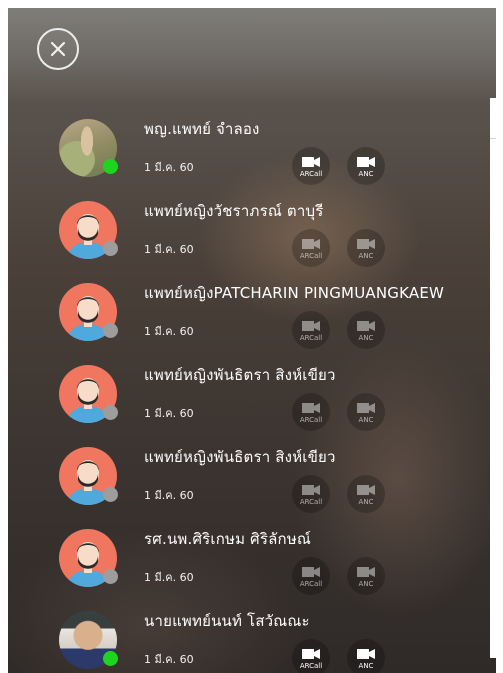  Describe the element at coordinates (294, 293) in the screenshot. I see `contact-name: แพทย์หญิงPATCHARIN PINGMUANGKAEW` at that location.